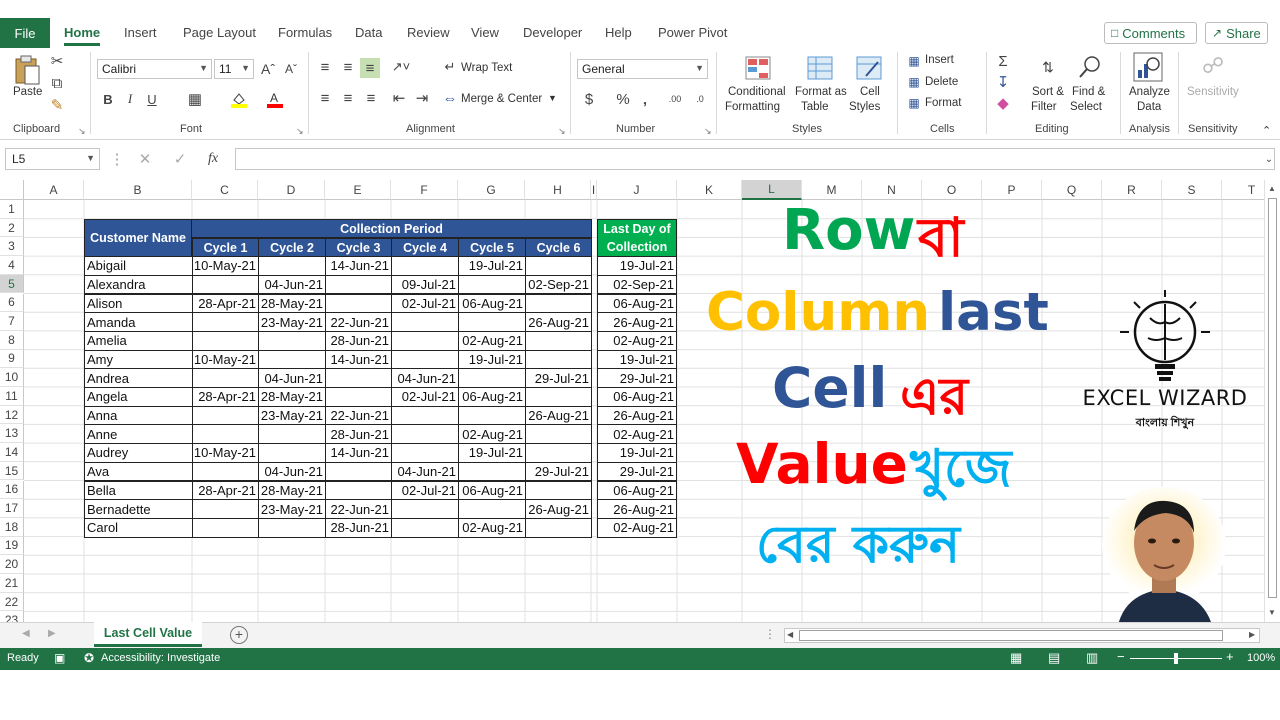 The width and height of the screenshot is (1280, 720). Describe the element at coordinates (485, 32) in the screenshot. I see `tab-view: View` at that location.